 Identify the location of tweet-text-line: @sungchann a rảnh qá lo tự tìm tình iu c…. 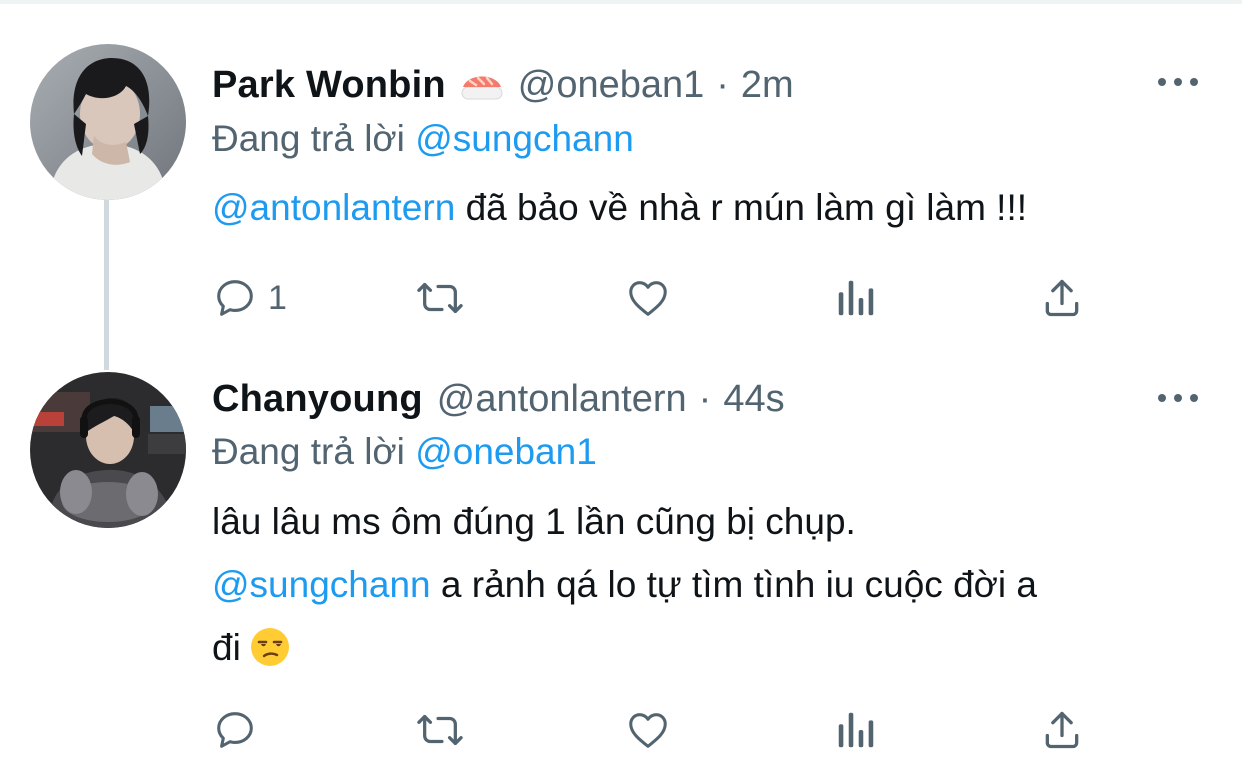
(707, 584).